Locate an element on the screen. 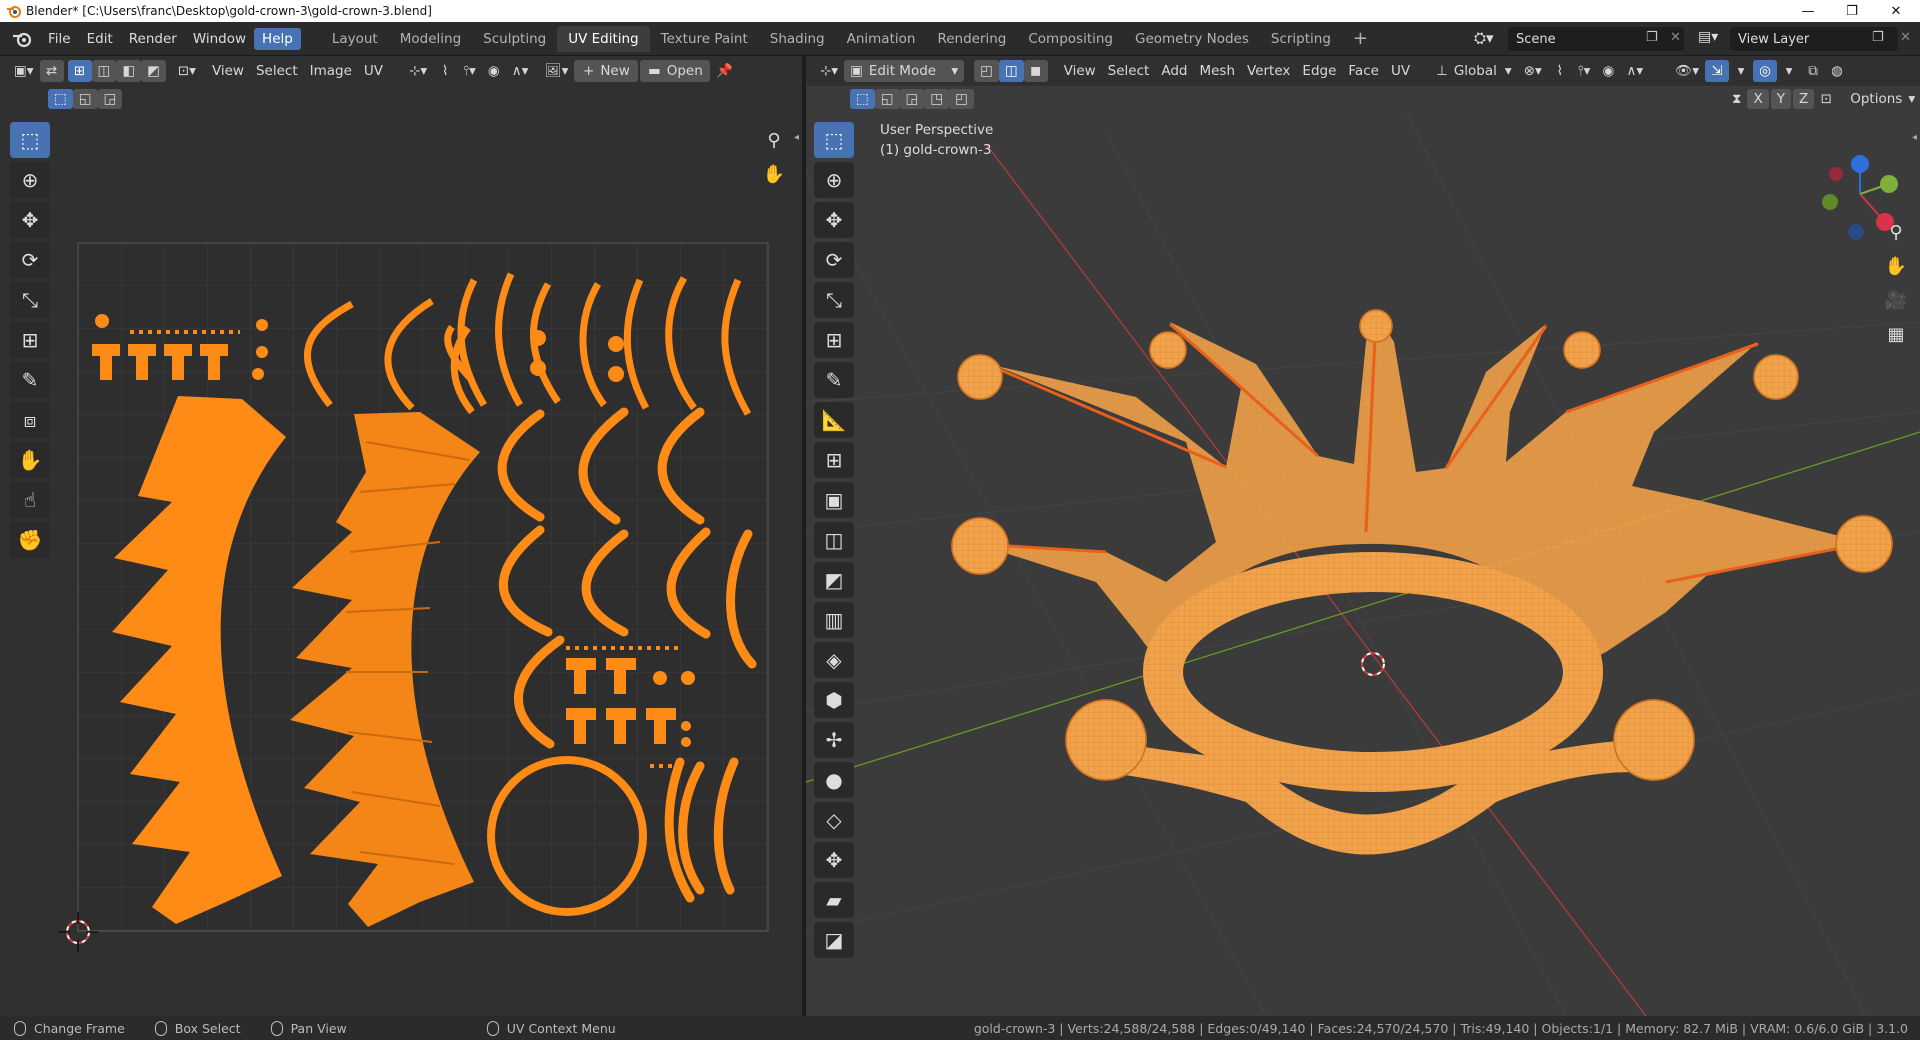 This screenshot has height=1040, width=1920. vp-menu-vertex: Vertex is located at coordinates (1268, 71).